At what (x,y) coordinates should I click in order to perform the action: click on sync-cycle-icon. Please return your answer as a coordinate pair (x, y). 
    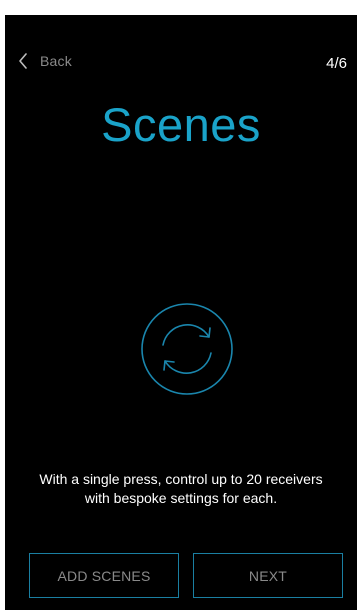
    Looking at the image, I should click on (187, 349).